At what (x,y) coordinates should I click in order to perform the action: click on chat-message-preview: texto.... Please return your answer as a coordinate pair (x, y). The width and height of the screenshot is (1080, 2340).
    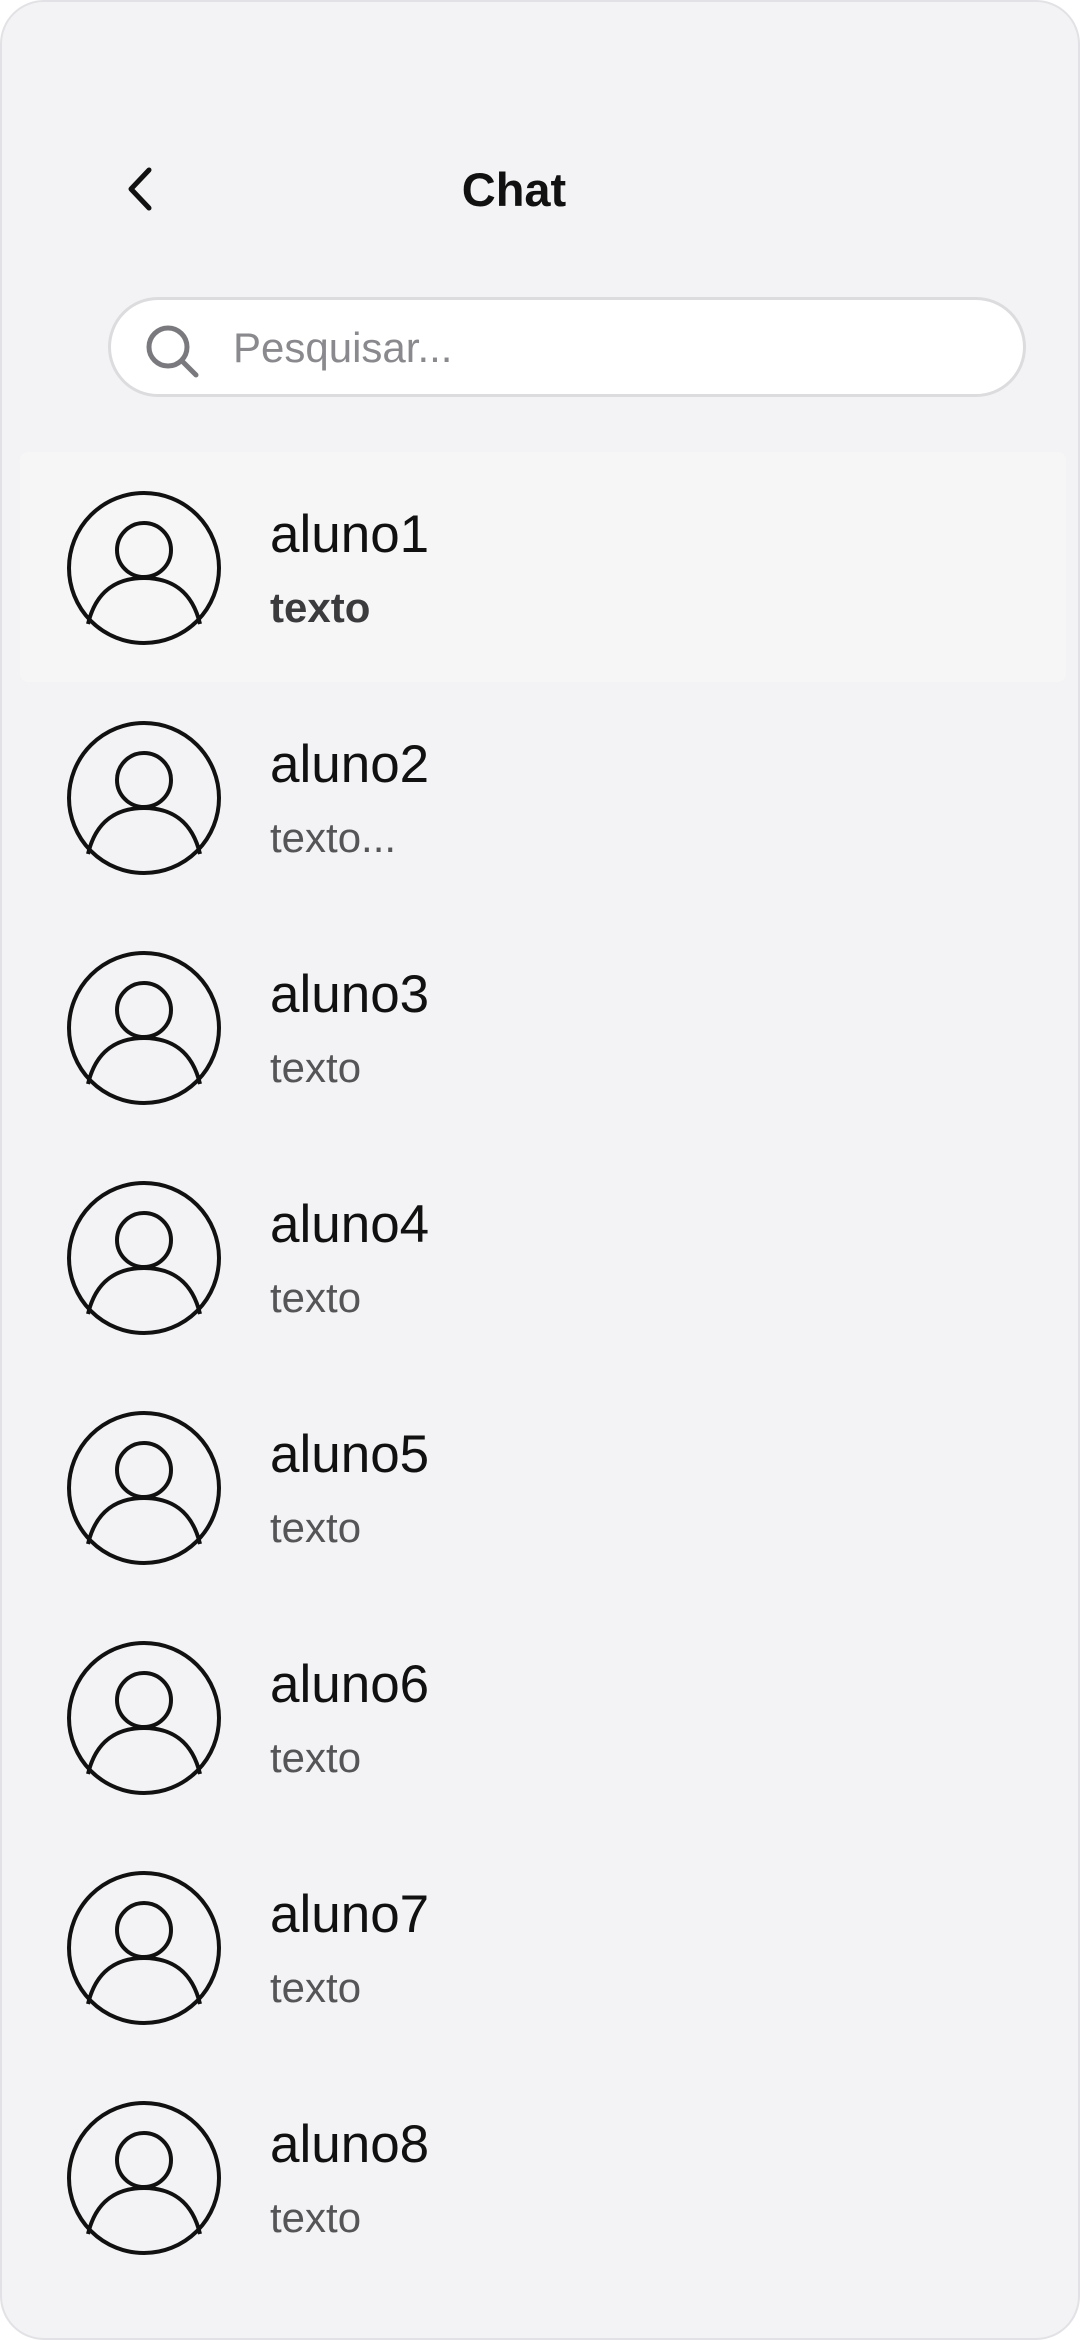
    Looking at the image, I should click on (333, 837).